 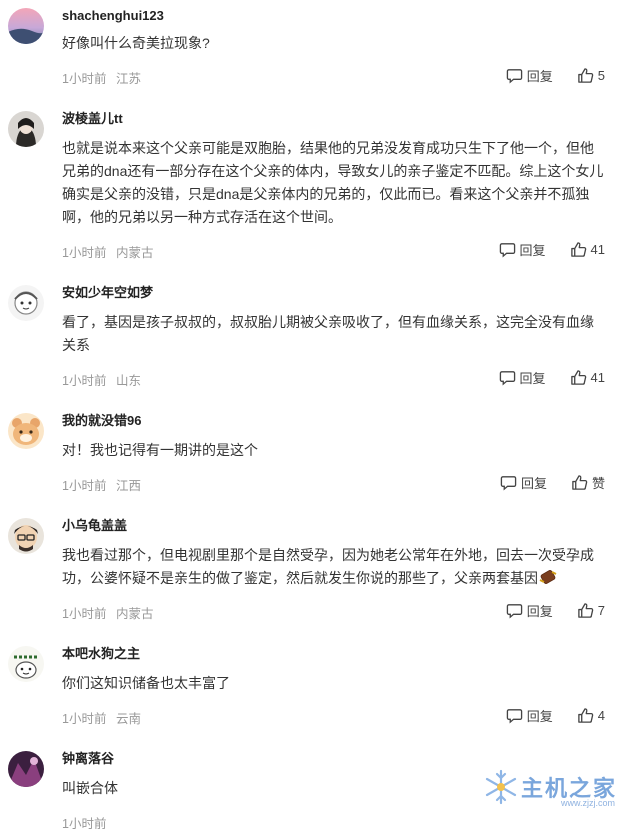 I want to click on comment-item: shachenghui123 好像叫什么奇美拉现象? 1小时前 江苏 回复 5, so click(x=312, y=44).